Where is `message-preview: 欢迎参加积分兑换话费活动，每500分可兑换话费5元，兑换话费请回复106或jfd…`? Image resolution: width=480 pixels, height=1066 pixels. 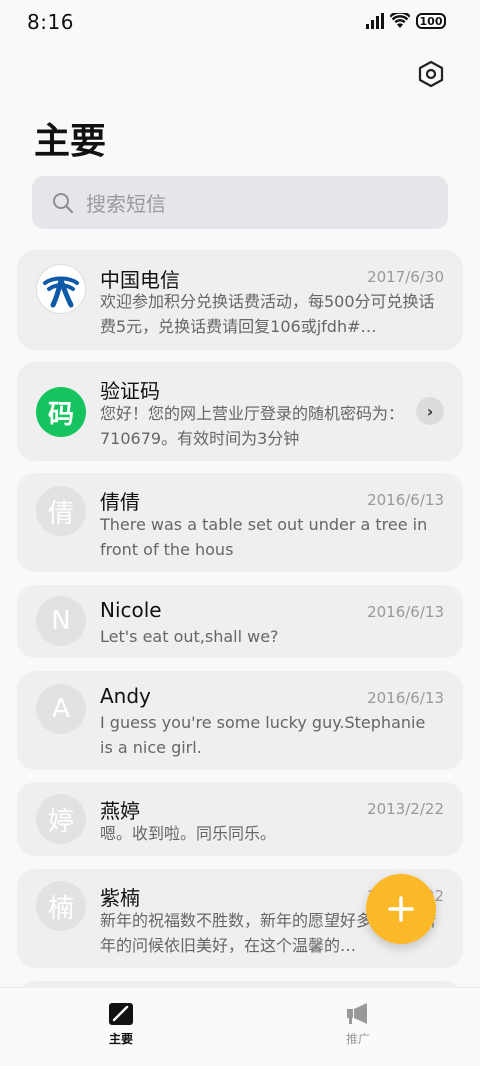 message-preview: 欢迎参加积分兑换话费活动，每500分可兑换话费5元，兑换话费请回复106或jfd… is located at coordinates (267, 314).